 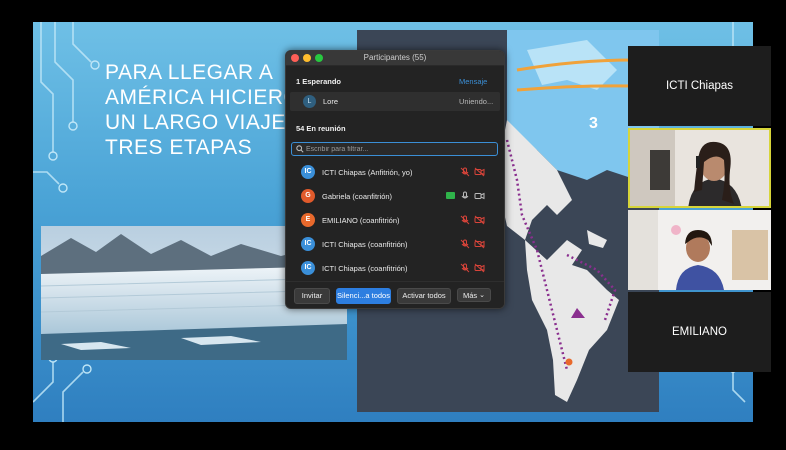 I want to click on waiting-header: 1 Esperando, so click(x=319, y=81).